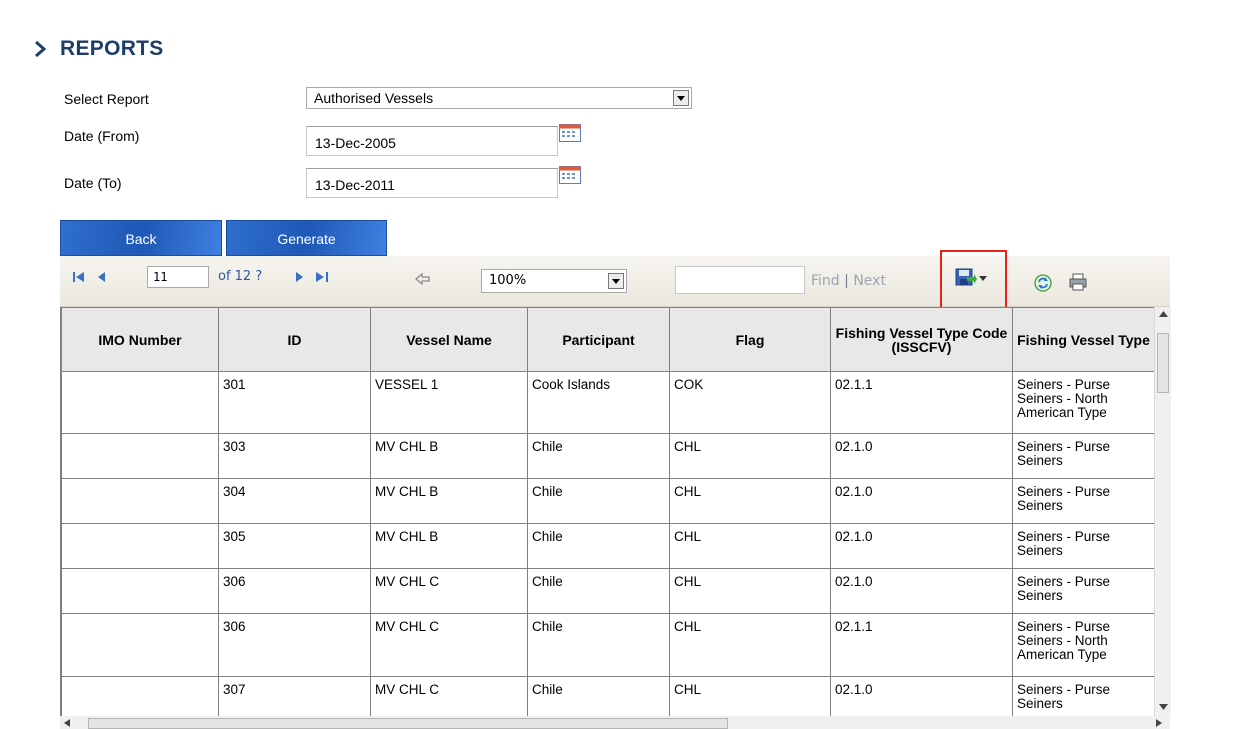 The image size is (1255, 729). Describe the element at coordinates (112, 48) in the screenshot. I see `page-title: REPORTS` at that location.